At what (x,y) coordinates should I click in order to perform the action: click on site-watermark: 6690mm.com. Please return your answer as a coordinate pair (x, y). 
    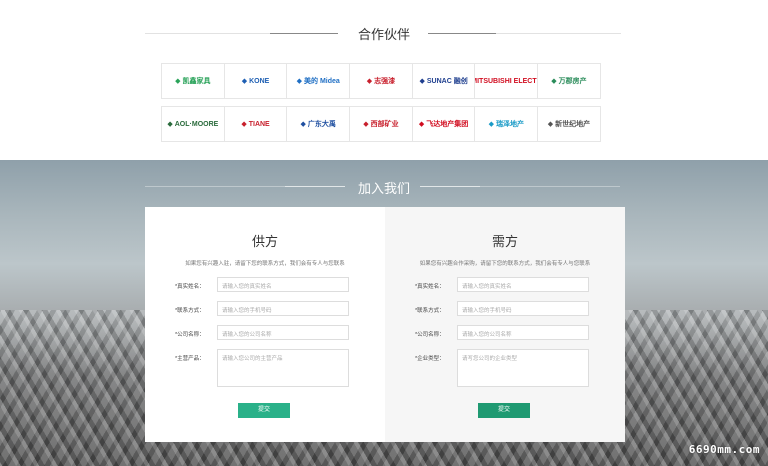
    Looking at the image, I should click on (724, 449).